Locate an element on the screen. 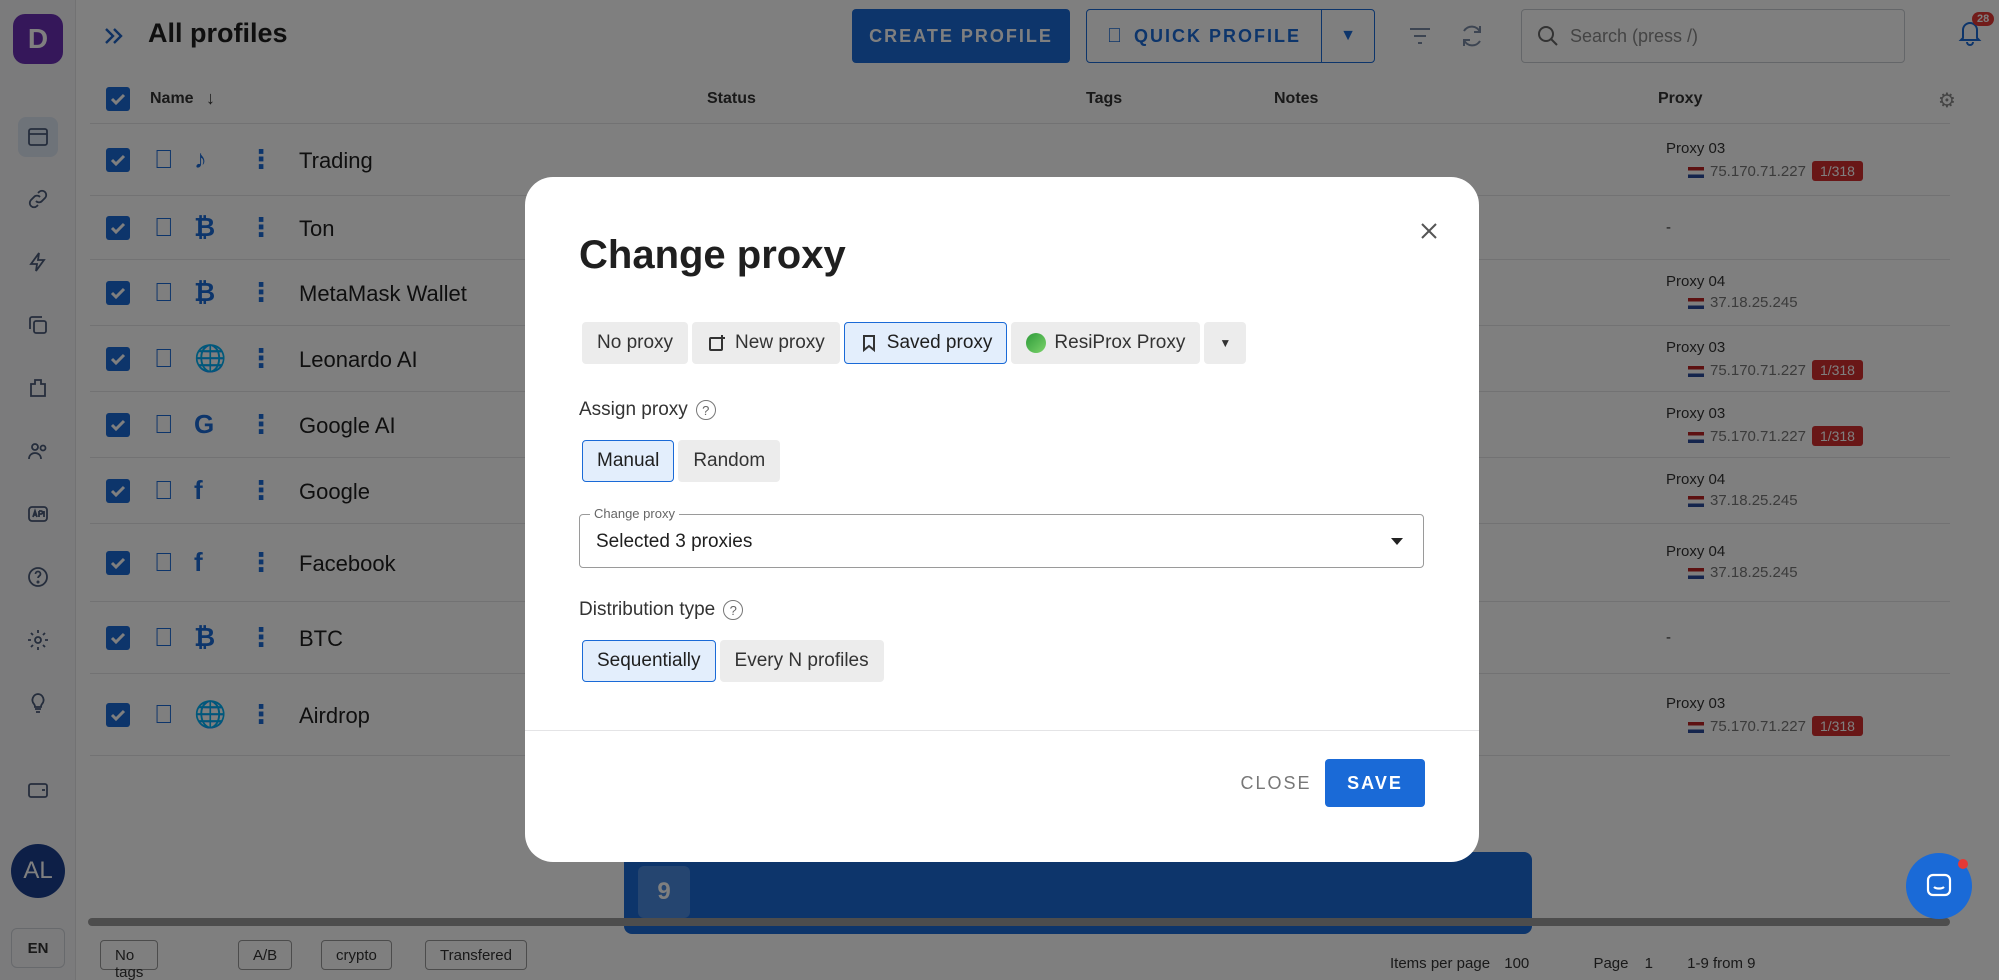  assign-proxy-selector: Manual Random is located at coordinates (681, 461).